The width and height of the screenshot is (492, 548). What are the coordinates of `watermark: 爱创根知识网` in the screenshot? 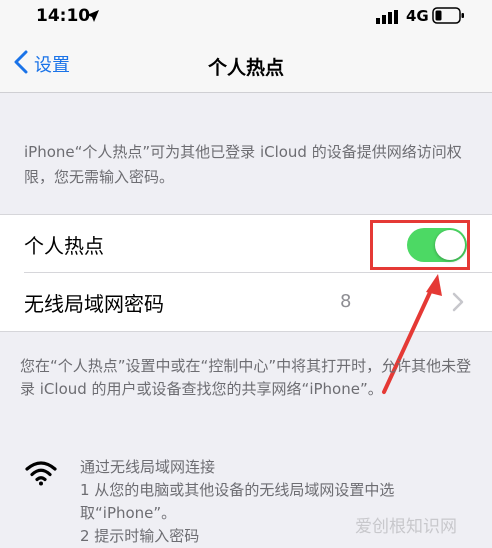 It's located at (406, 527).